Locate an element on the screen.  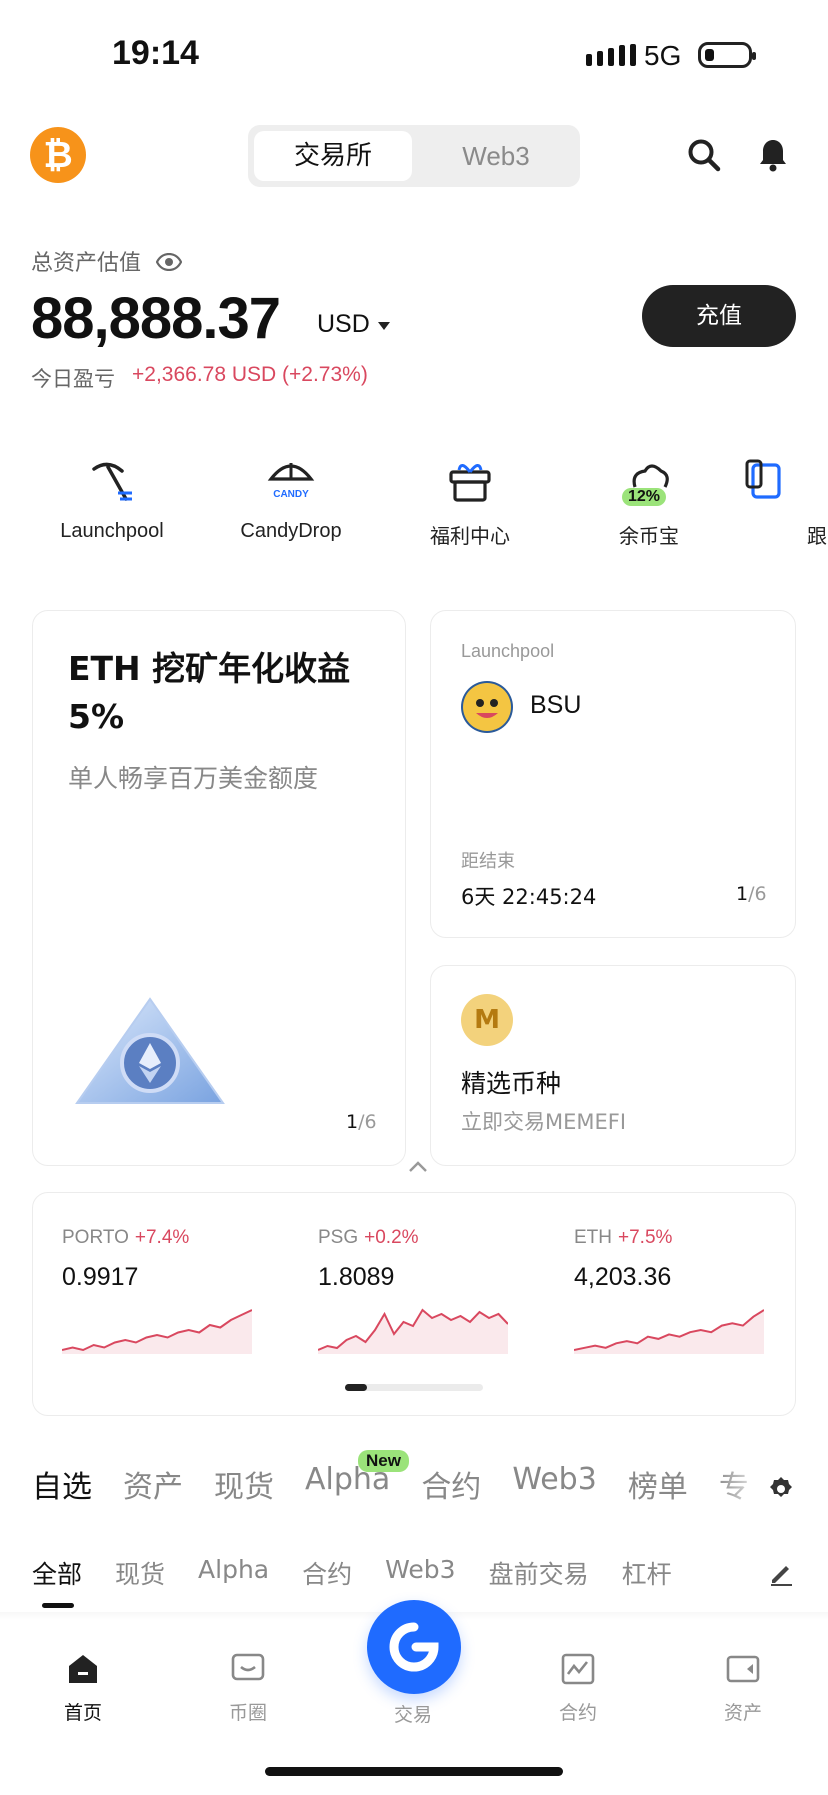
quick-action-label: 福利中心 is located at coordinates (470, 537).